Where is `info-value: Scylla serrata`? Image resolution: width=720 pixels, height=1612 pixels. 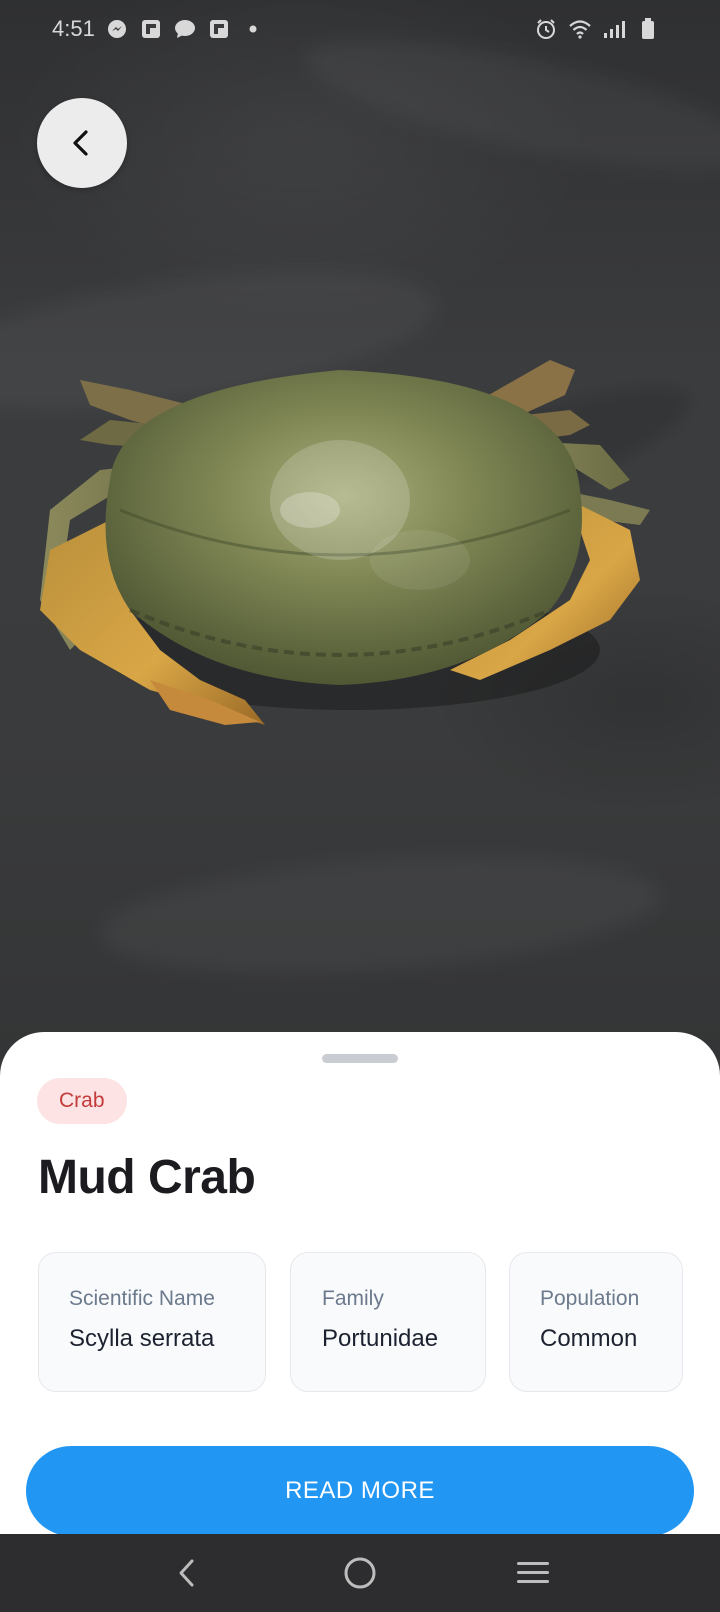
info-value: Scylla serrata is located at coordinates (142, 1338).